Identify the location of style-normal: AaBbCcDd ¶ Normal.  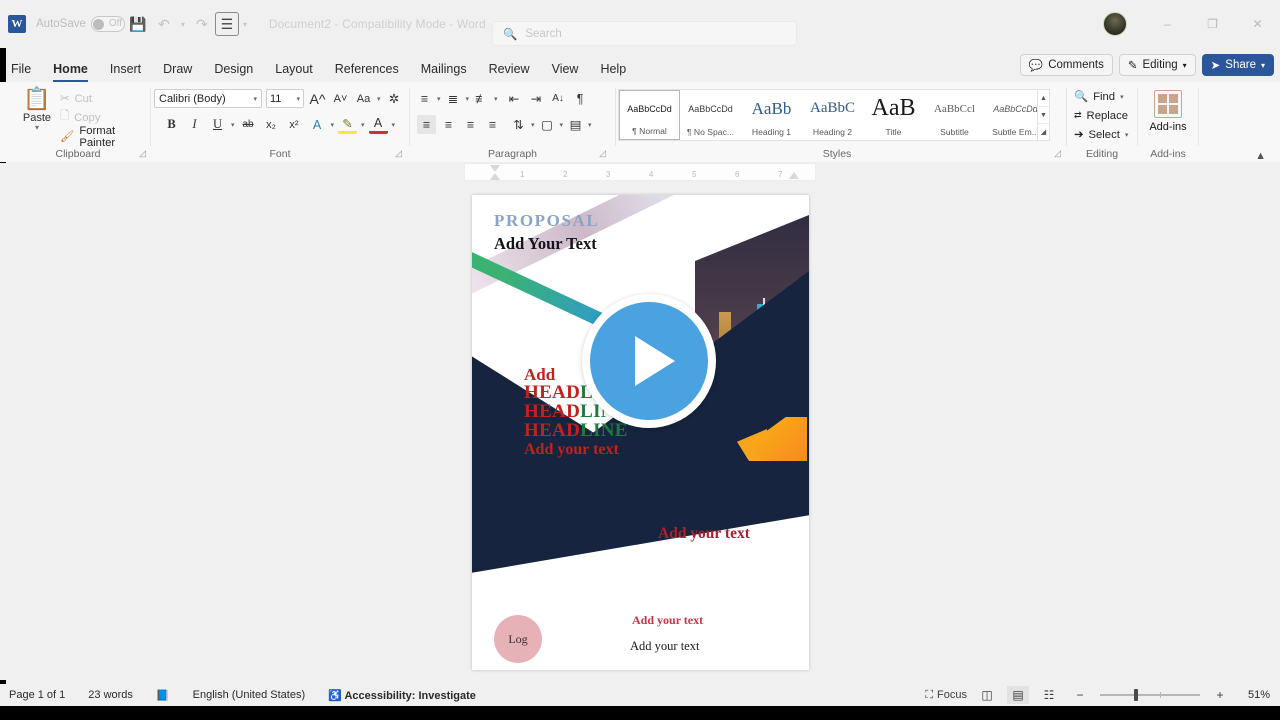
(649, 115).